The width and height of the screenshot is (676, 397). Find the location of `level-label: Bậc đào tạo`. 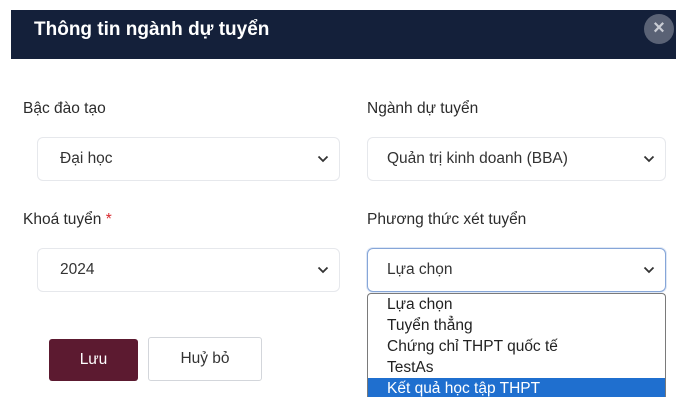

level-label: Bậc đào tạo is located at coordinates (64, 108).